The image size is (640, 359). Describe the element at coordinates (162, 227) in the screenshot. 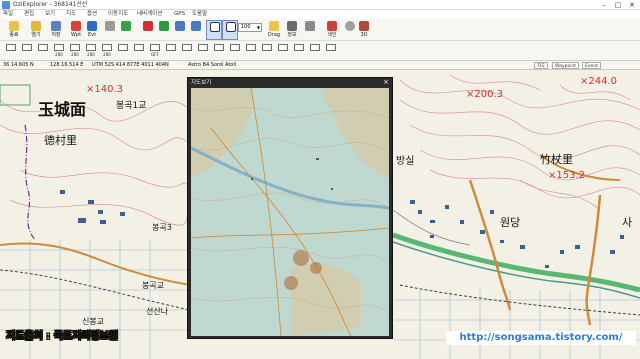

I see `map-label-bonggok3: 봉곡3` at that location.